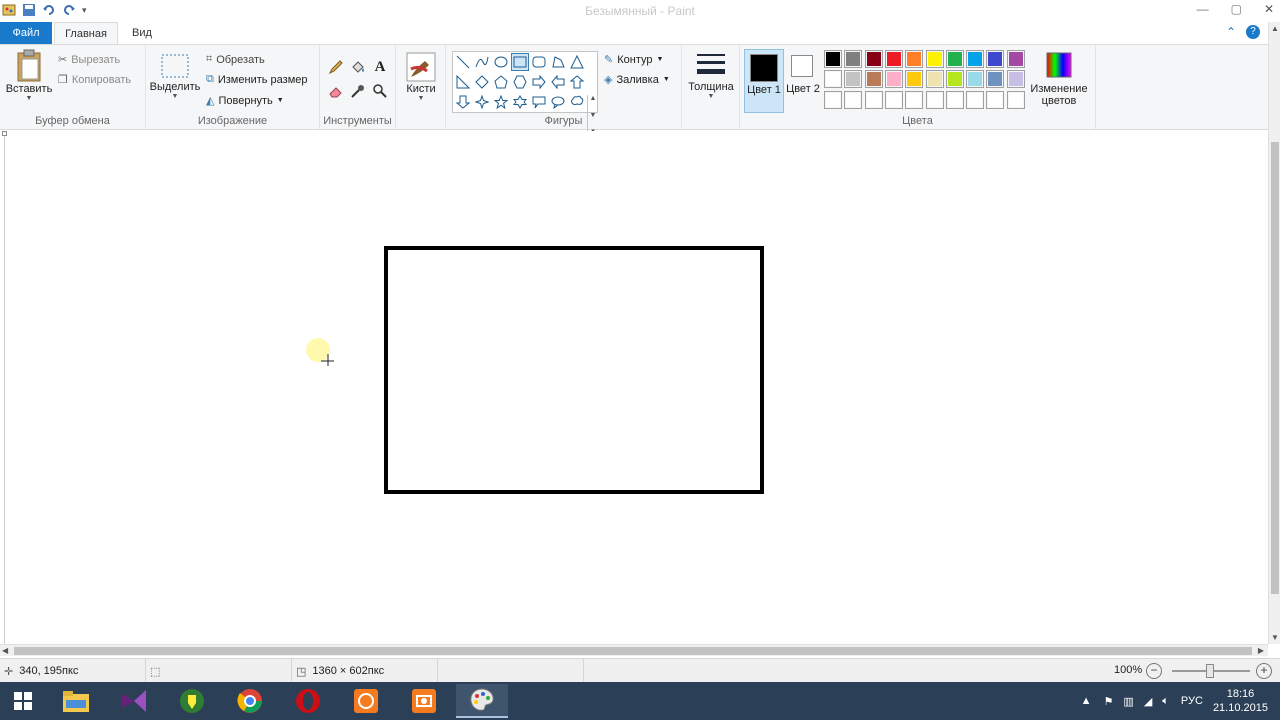  What do you see at coordinates (1269, 9) in the screenshot?
I see `close-button: ✕` at bounding box center [1269, 9].